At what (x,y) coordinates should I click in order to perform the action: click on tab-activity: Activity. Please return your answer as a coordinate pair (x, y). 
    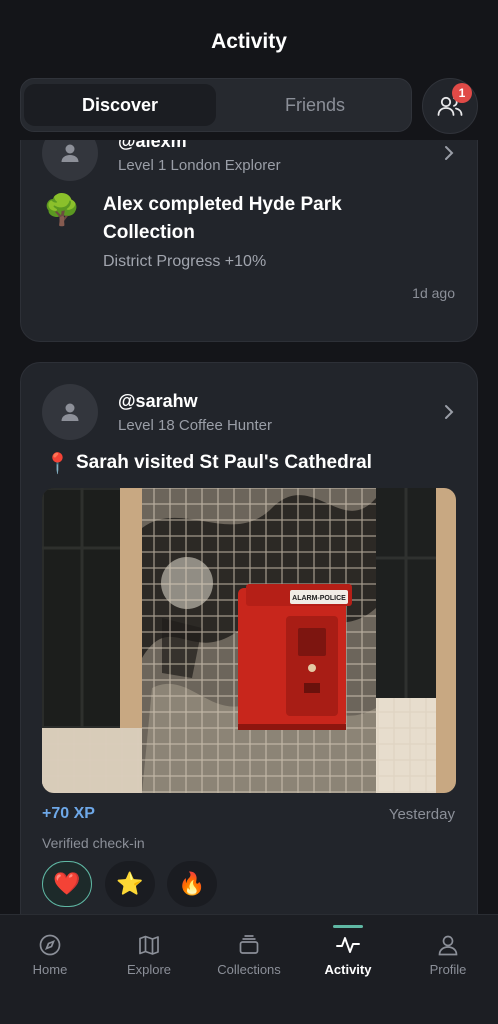
    Looking at the image, I should click on (348, 955).